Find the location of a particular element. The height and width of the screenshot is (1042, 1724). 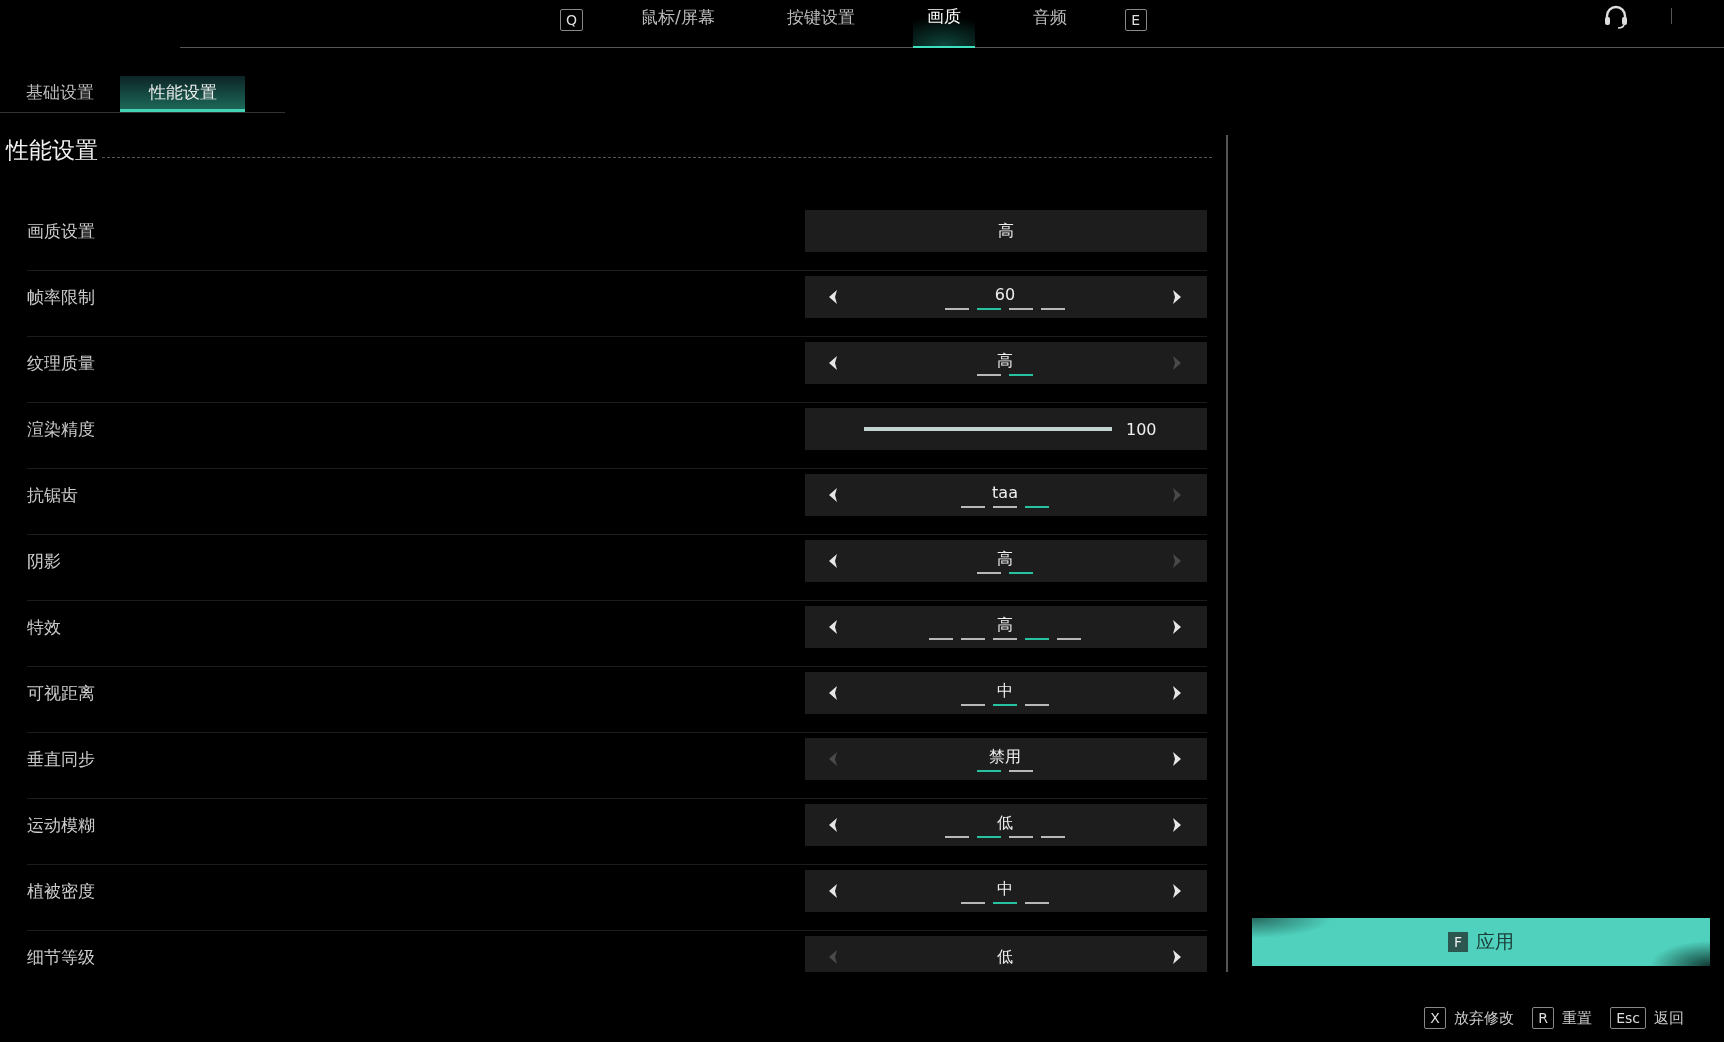

setting-label: 纹理质量 is located at coordinates (61, 363).